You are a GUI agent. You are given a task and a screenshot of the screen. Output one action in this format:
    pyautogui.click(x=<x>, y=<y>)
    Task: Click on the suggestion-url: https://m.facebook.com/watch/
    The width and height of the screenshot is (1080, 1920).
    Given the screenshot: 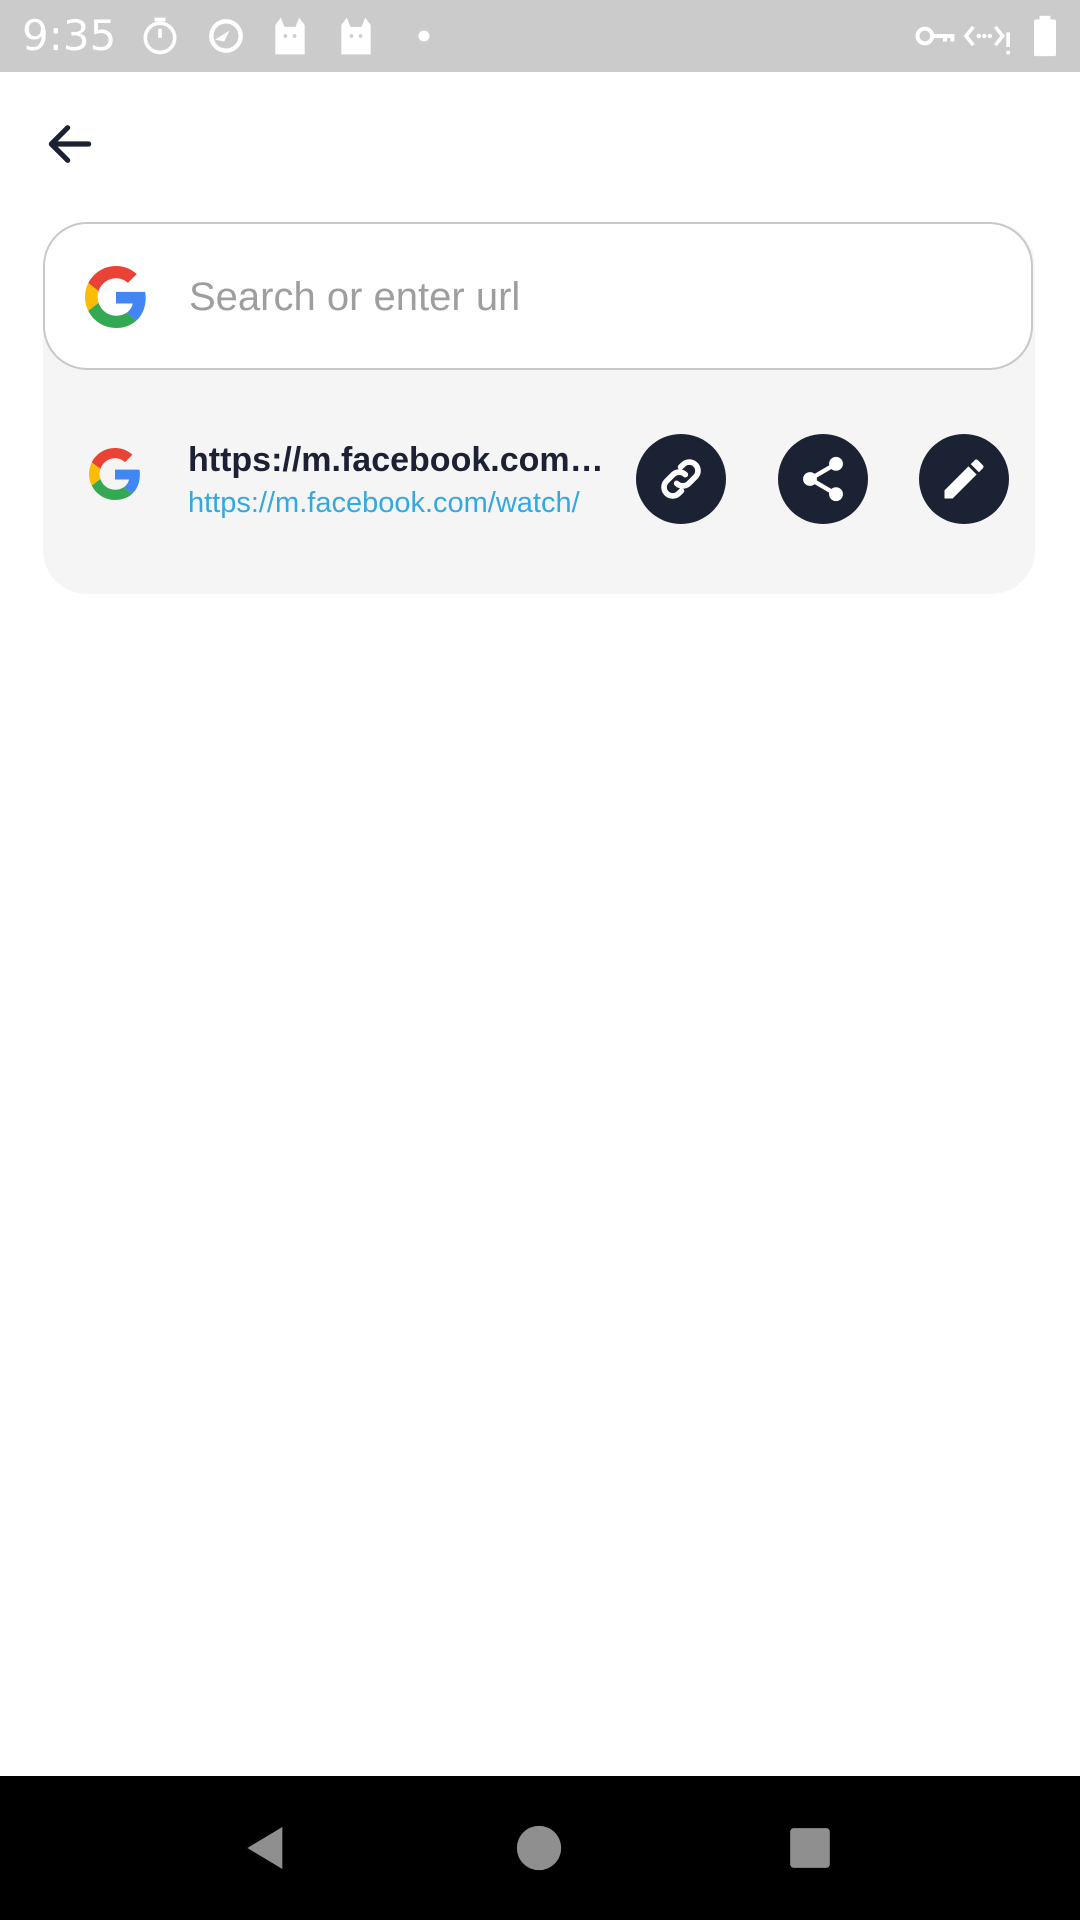 What is the action you would take?
    pyautogui.click(x=400, y=503)
    